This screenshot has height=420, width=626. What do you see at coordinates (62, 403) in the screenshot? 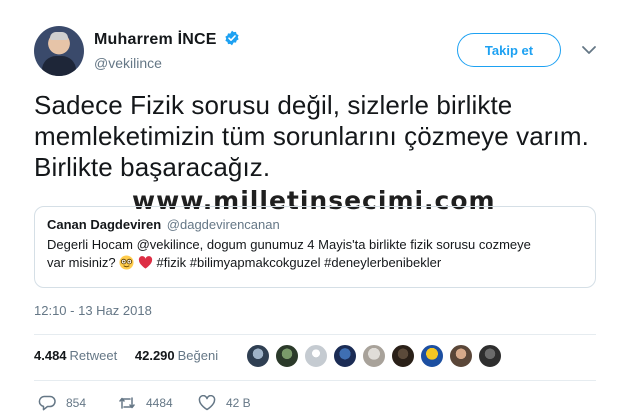
I see `reply-button: 854` at bounding box center [62, 403].